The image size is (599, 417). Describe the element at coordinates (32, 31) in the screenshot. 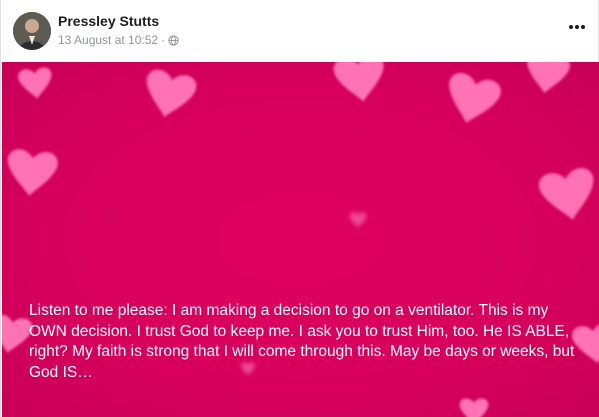

I see `avatar` at that location.